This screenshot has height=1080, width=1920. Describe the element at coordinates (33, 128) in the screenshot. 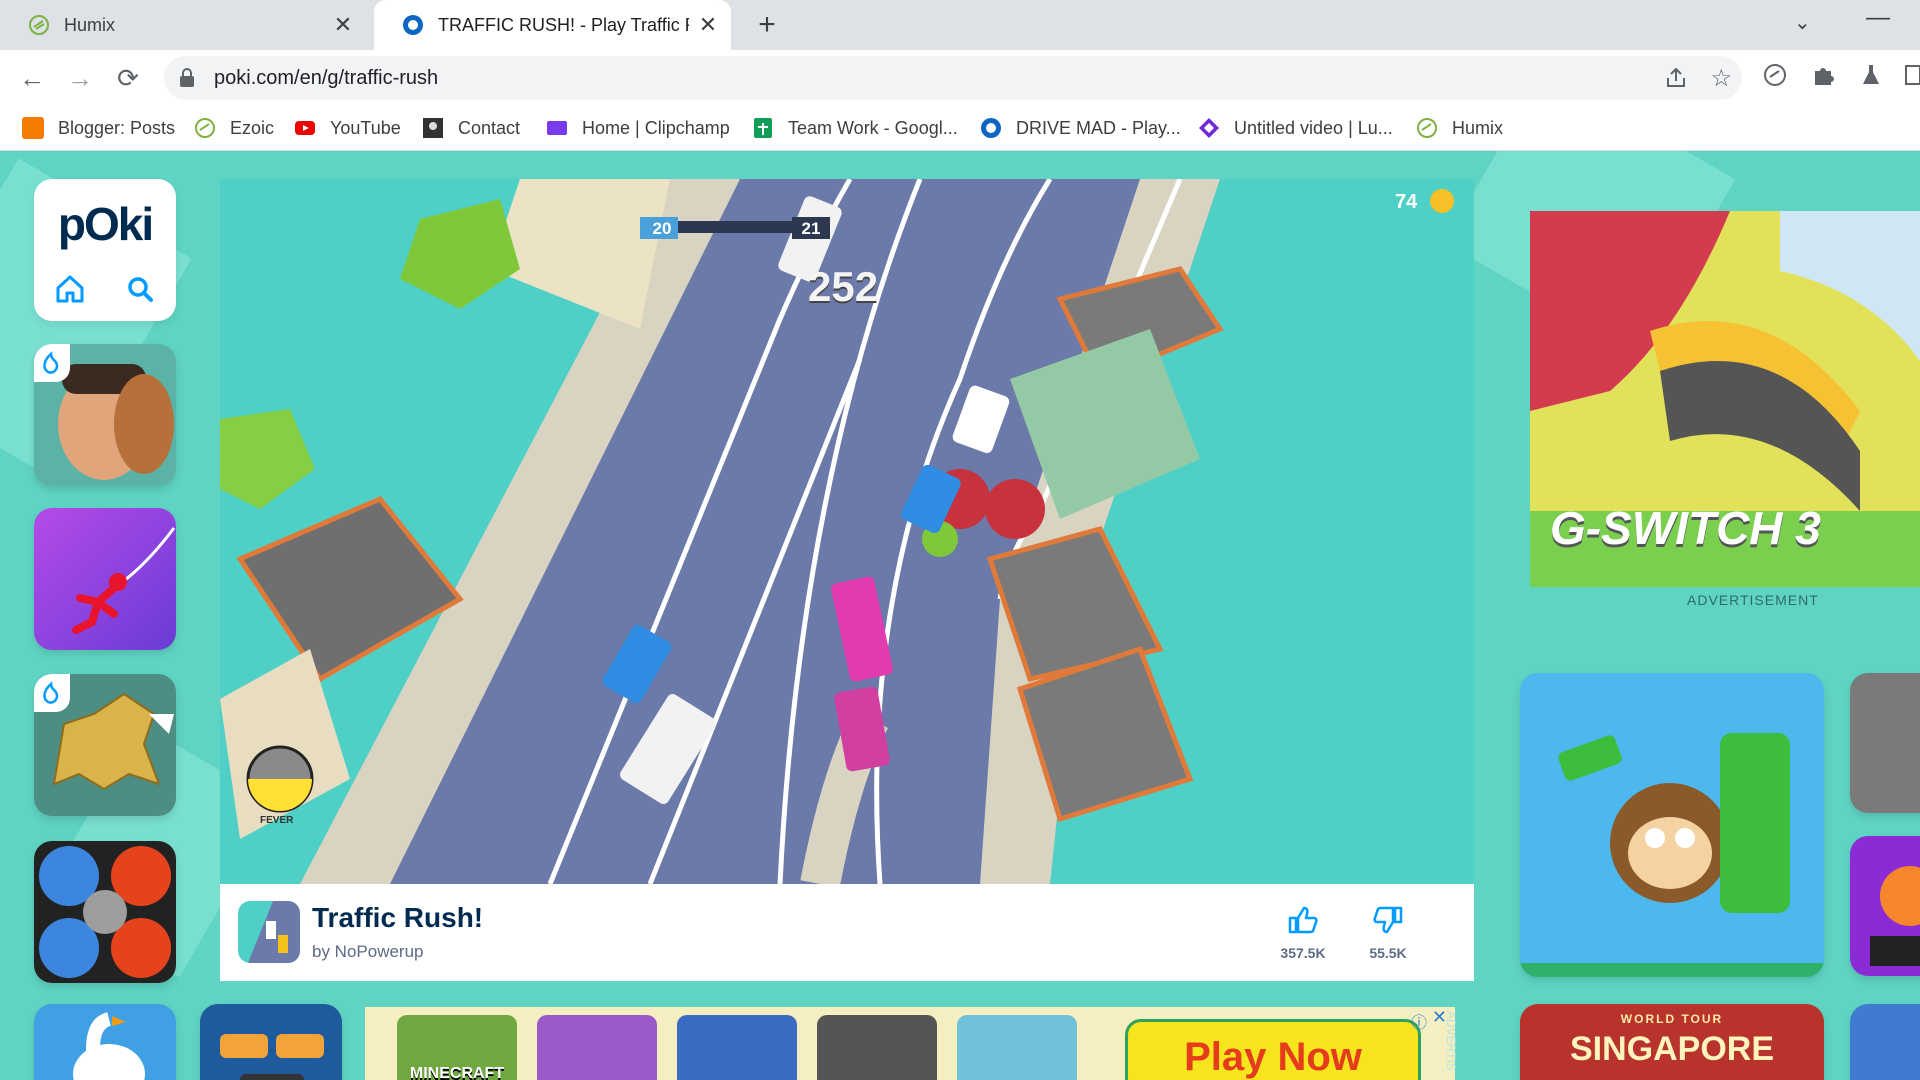

I see `blogger-icon` at that location.